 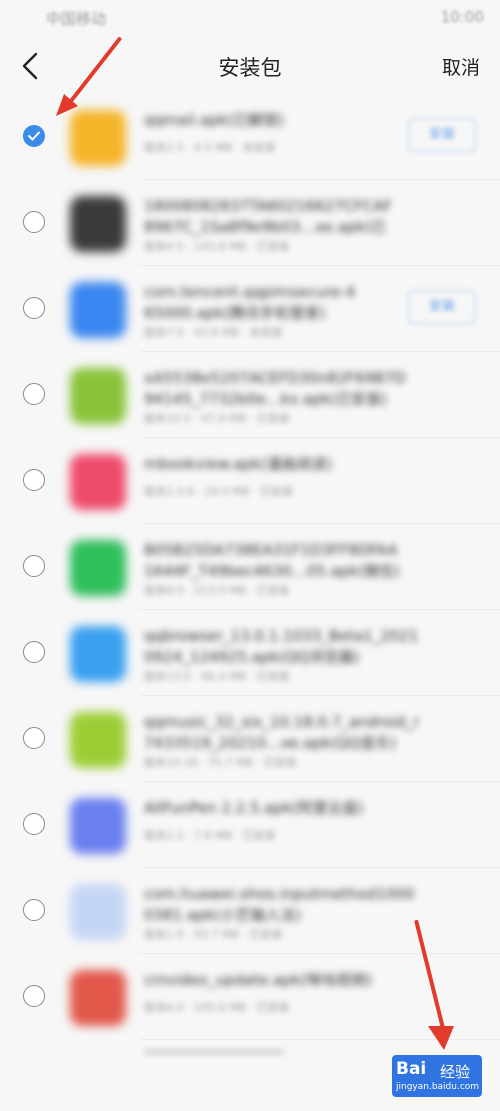 I want to click on package-meta: 版本1.0 · 93.7 MB · 已安装, so click(x=213, y=934).